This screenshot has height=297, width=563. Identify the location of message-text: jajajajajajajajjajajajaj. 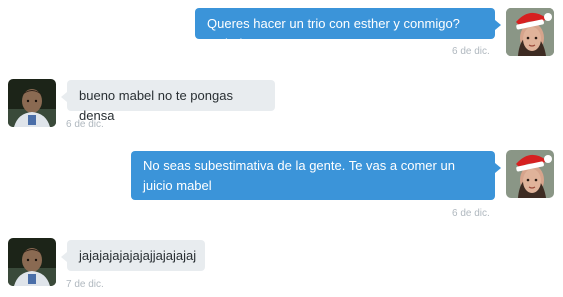
(138, 255).